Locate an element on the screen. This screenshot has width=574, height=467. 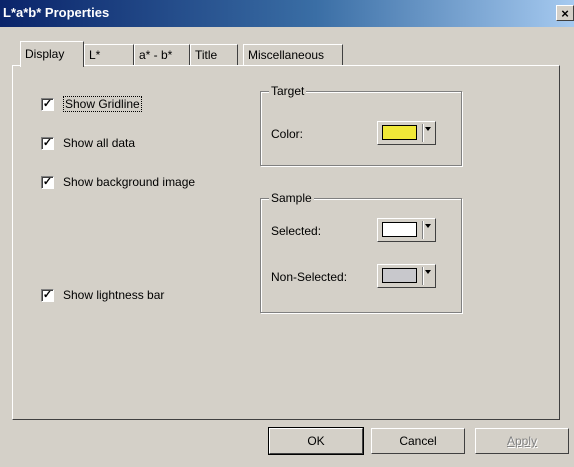
ok-button-label: OK is located at coordinates (316, 441).